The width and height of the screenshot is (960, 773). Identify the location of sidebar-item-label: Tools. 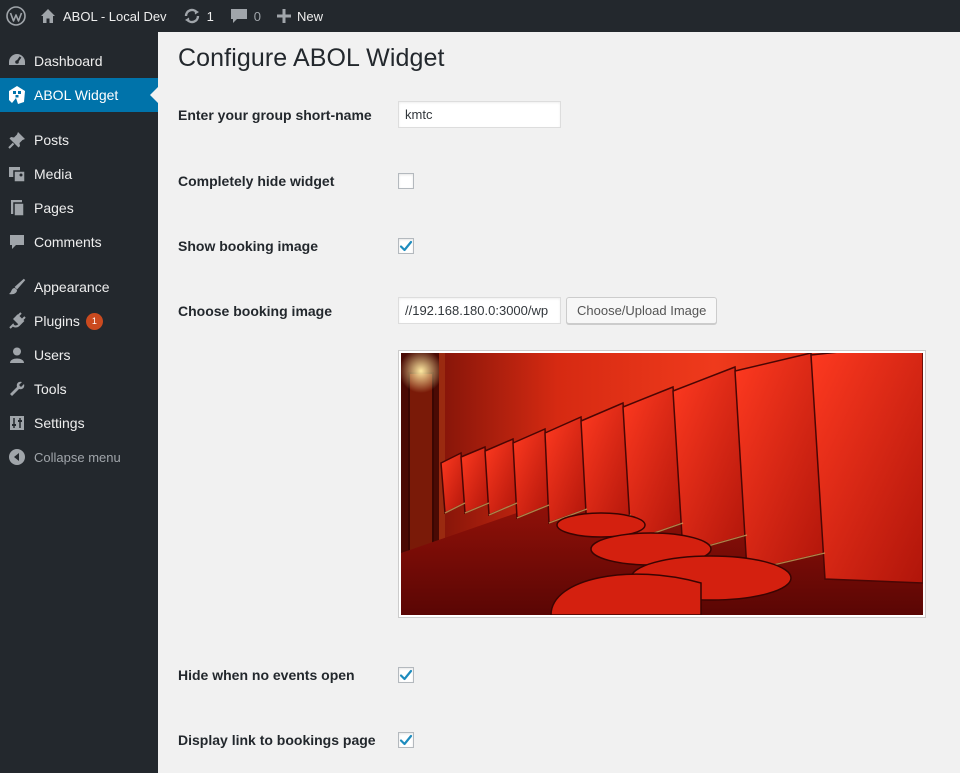
(50, 389).